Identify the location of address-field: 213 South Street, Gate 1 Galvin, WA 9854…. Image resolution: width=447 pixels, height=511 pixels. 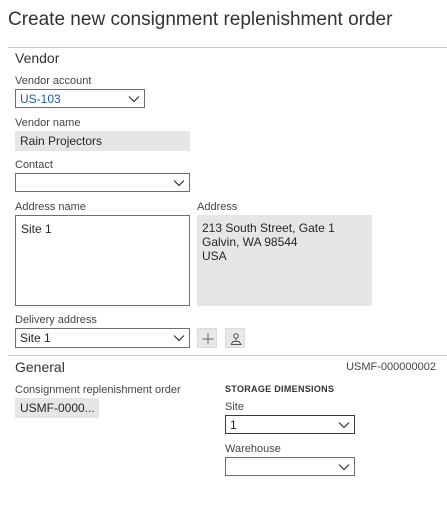
(284, 260).